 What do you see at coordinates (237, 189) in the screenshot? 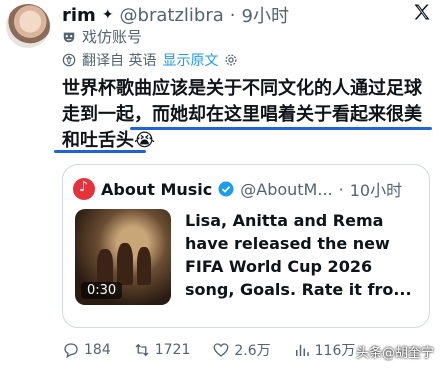
I see `quoted-tweet-header: About Music @AboutM... · 10小时` at bounding box center [237, 189].